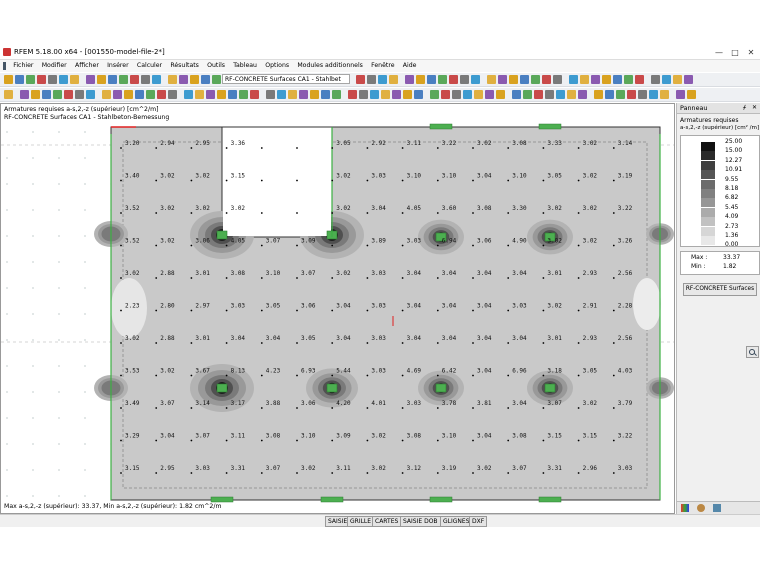 The image size is (760, 574). Describe the element at coordinates (478, 521) in the screenshot. I see `status-dxf: DXF` at that location.